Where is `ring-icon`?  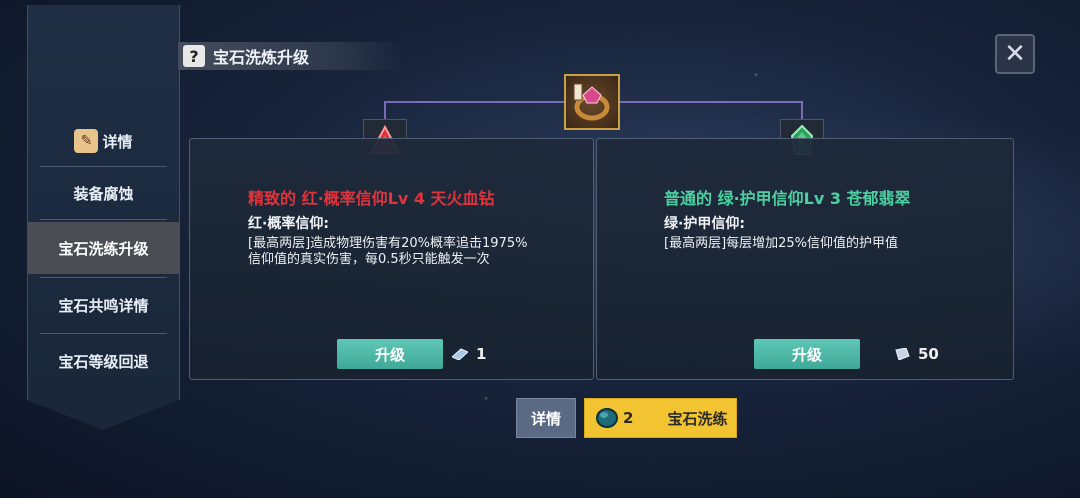
ring-icon is located at coordinates (591, 102).